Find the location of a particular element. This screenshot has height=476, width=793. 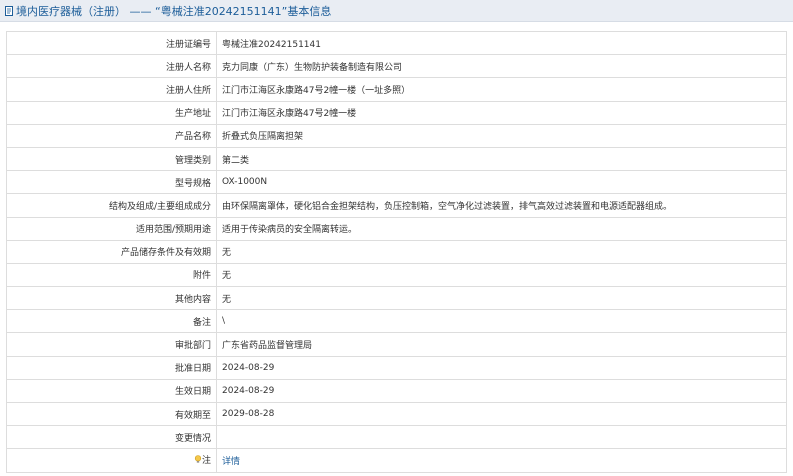

row-value is located at coordinates (501, 437).